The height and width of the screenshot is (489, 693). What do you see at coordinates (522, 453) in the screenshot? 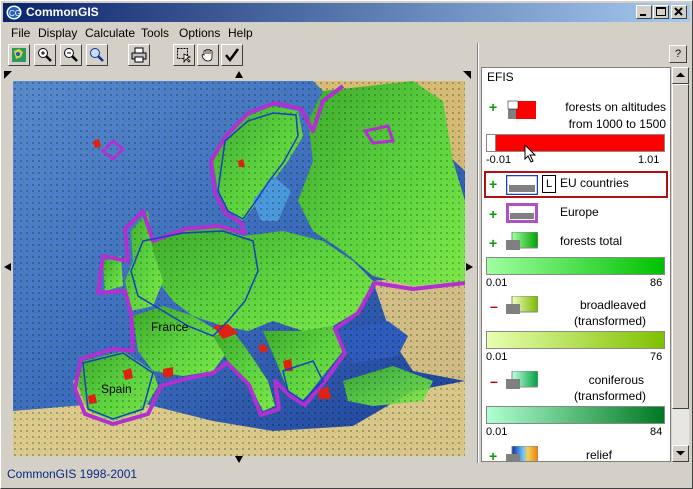
I see `relief-layer-symbol-icon` at bounding box center [522, 453].